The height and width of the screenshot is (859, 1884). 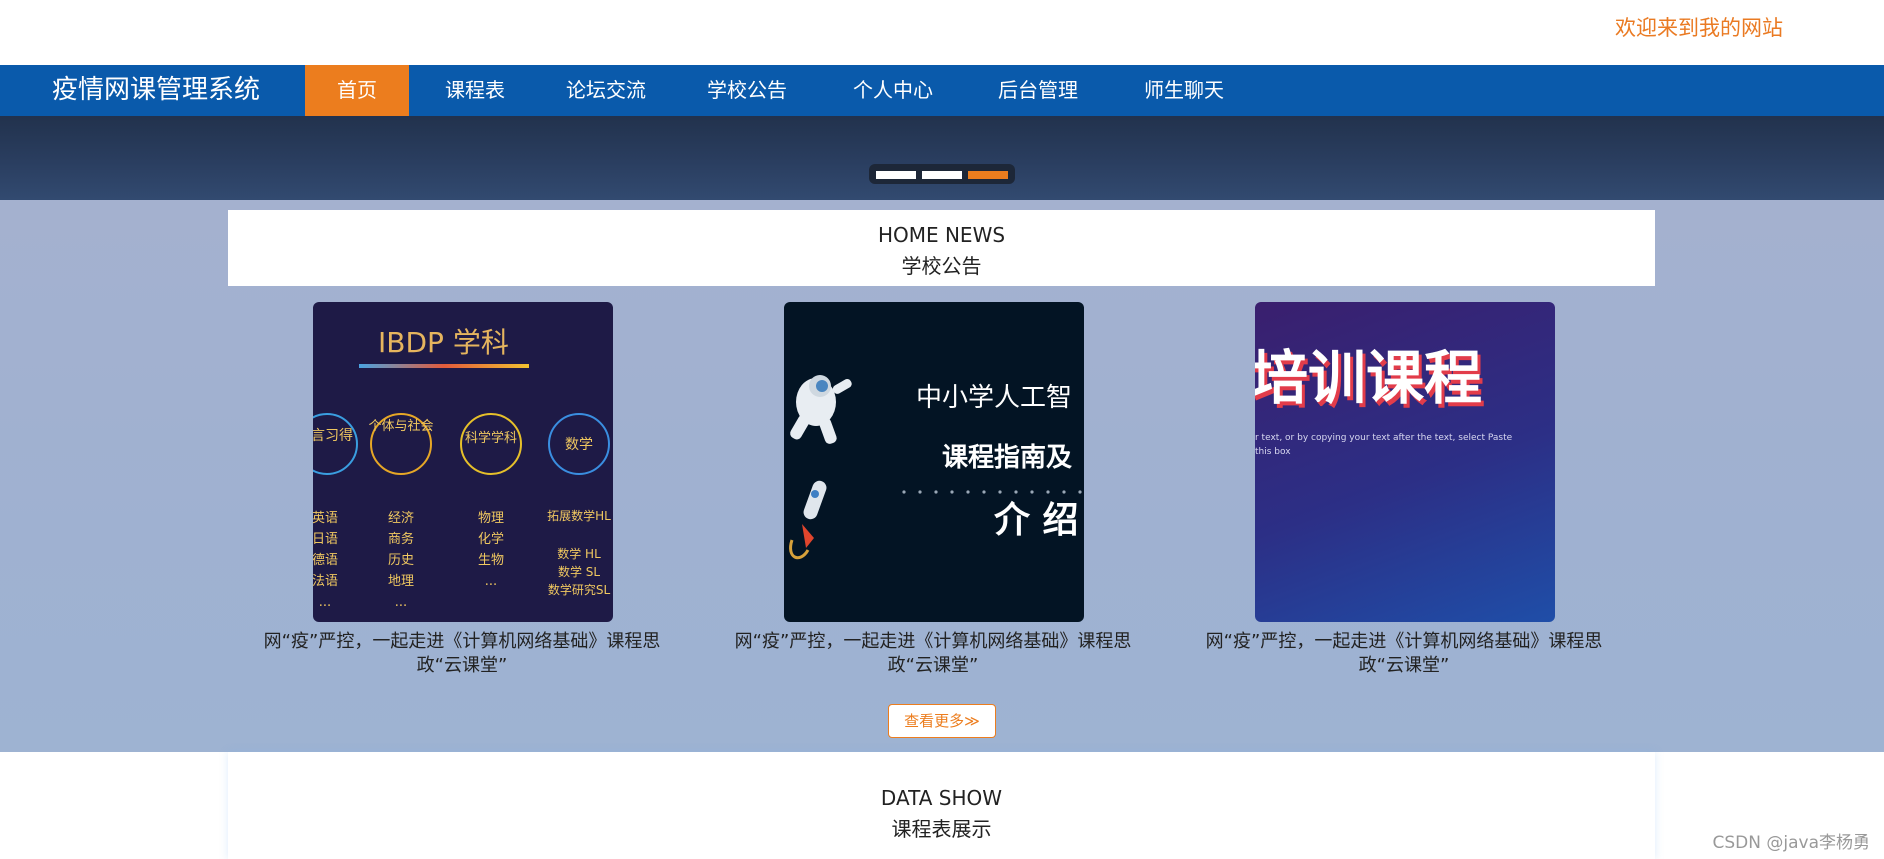 I want to click on data-show-header: DATA SHOW 课程表展示, so click(x=941, y=805).